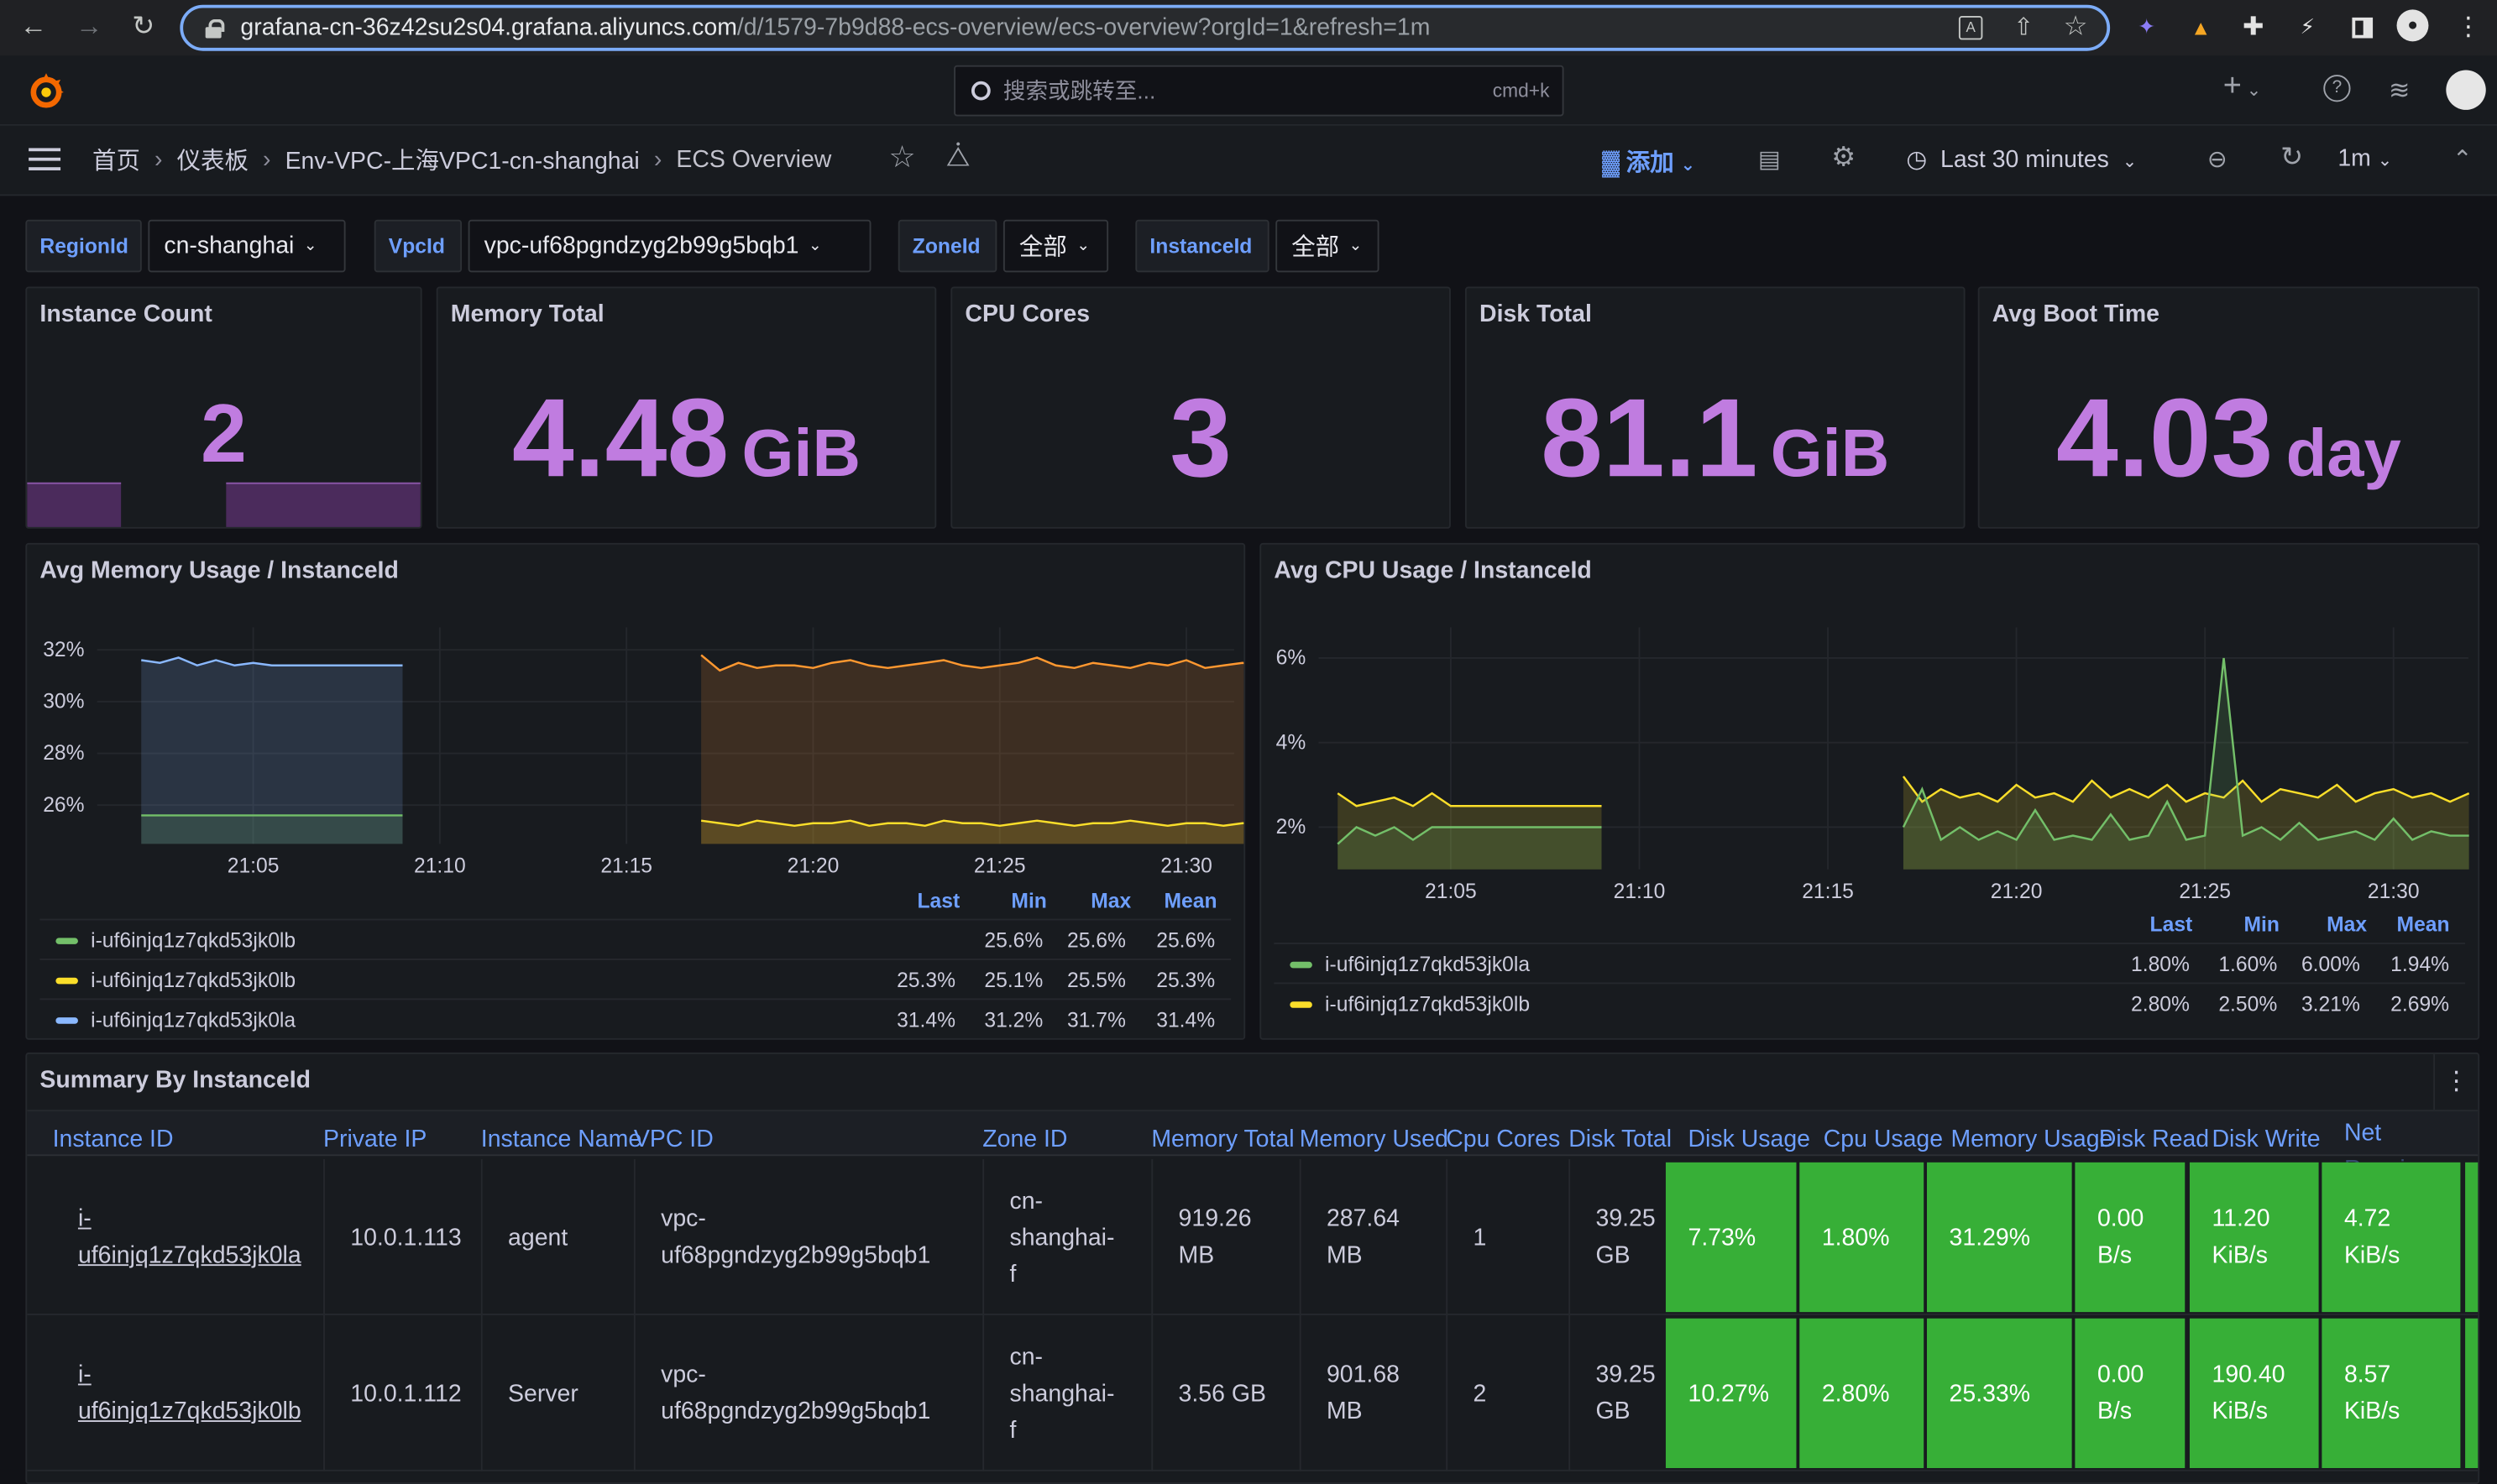  What do you see at coordinates (1201, 437) in the screenshot?
I see `stat-value: 3` at bounding box center [1201, 437].